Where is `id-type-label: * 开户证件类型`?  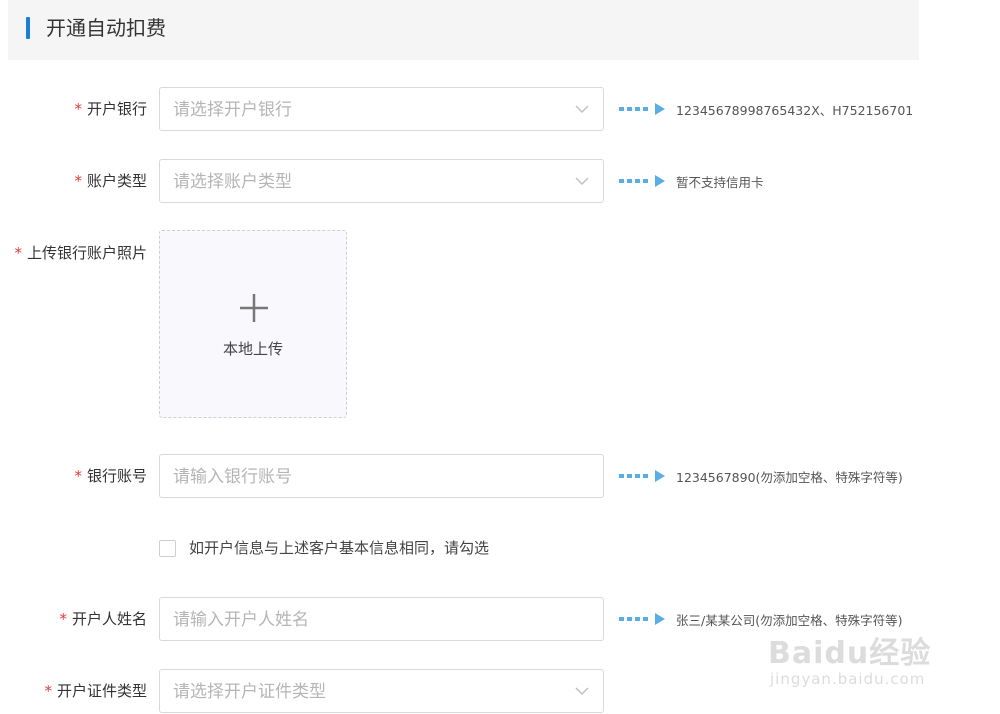 id-type-label: * 开户证件类型 is located at coordinates (95, 691).